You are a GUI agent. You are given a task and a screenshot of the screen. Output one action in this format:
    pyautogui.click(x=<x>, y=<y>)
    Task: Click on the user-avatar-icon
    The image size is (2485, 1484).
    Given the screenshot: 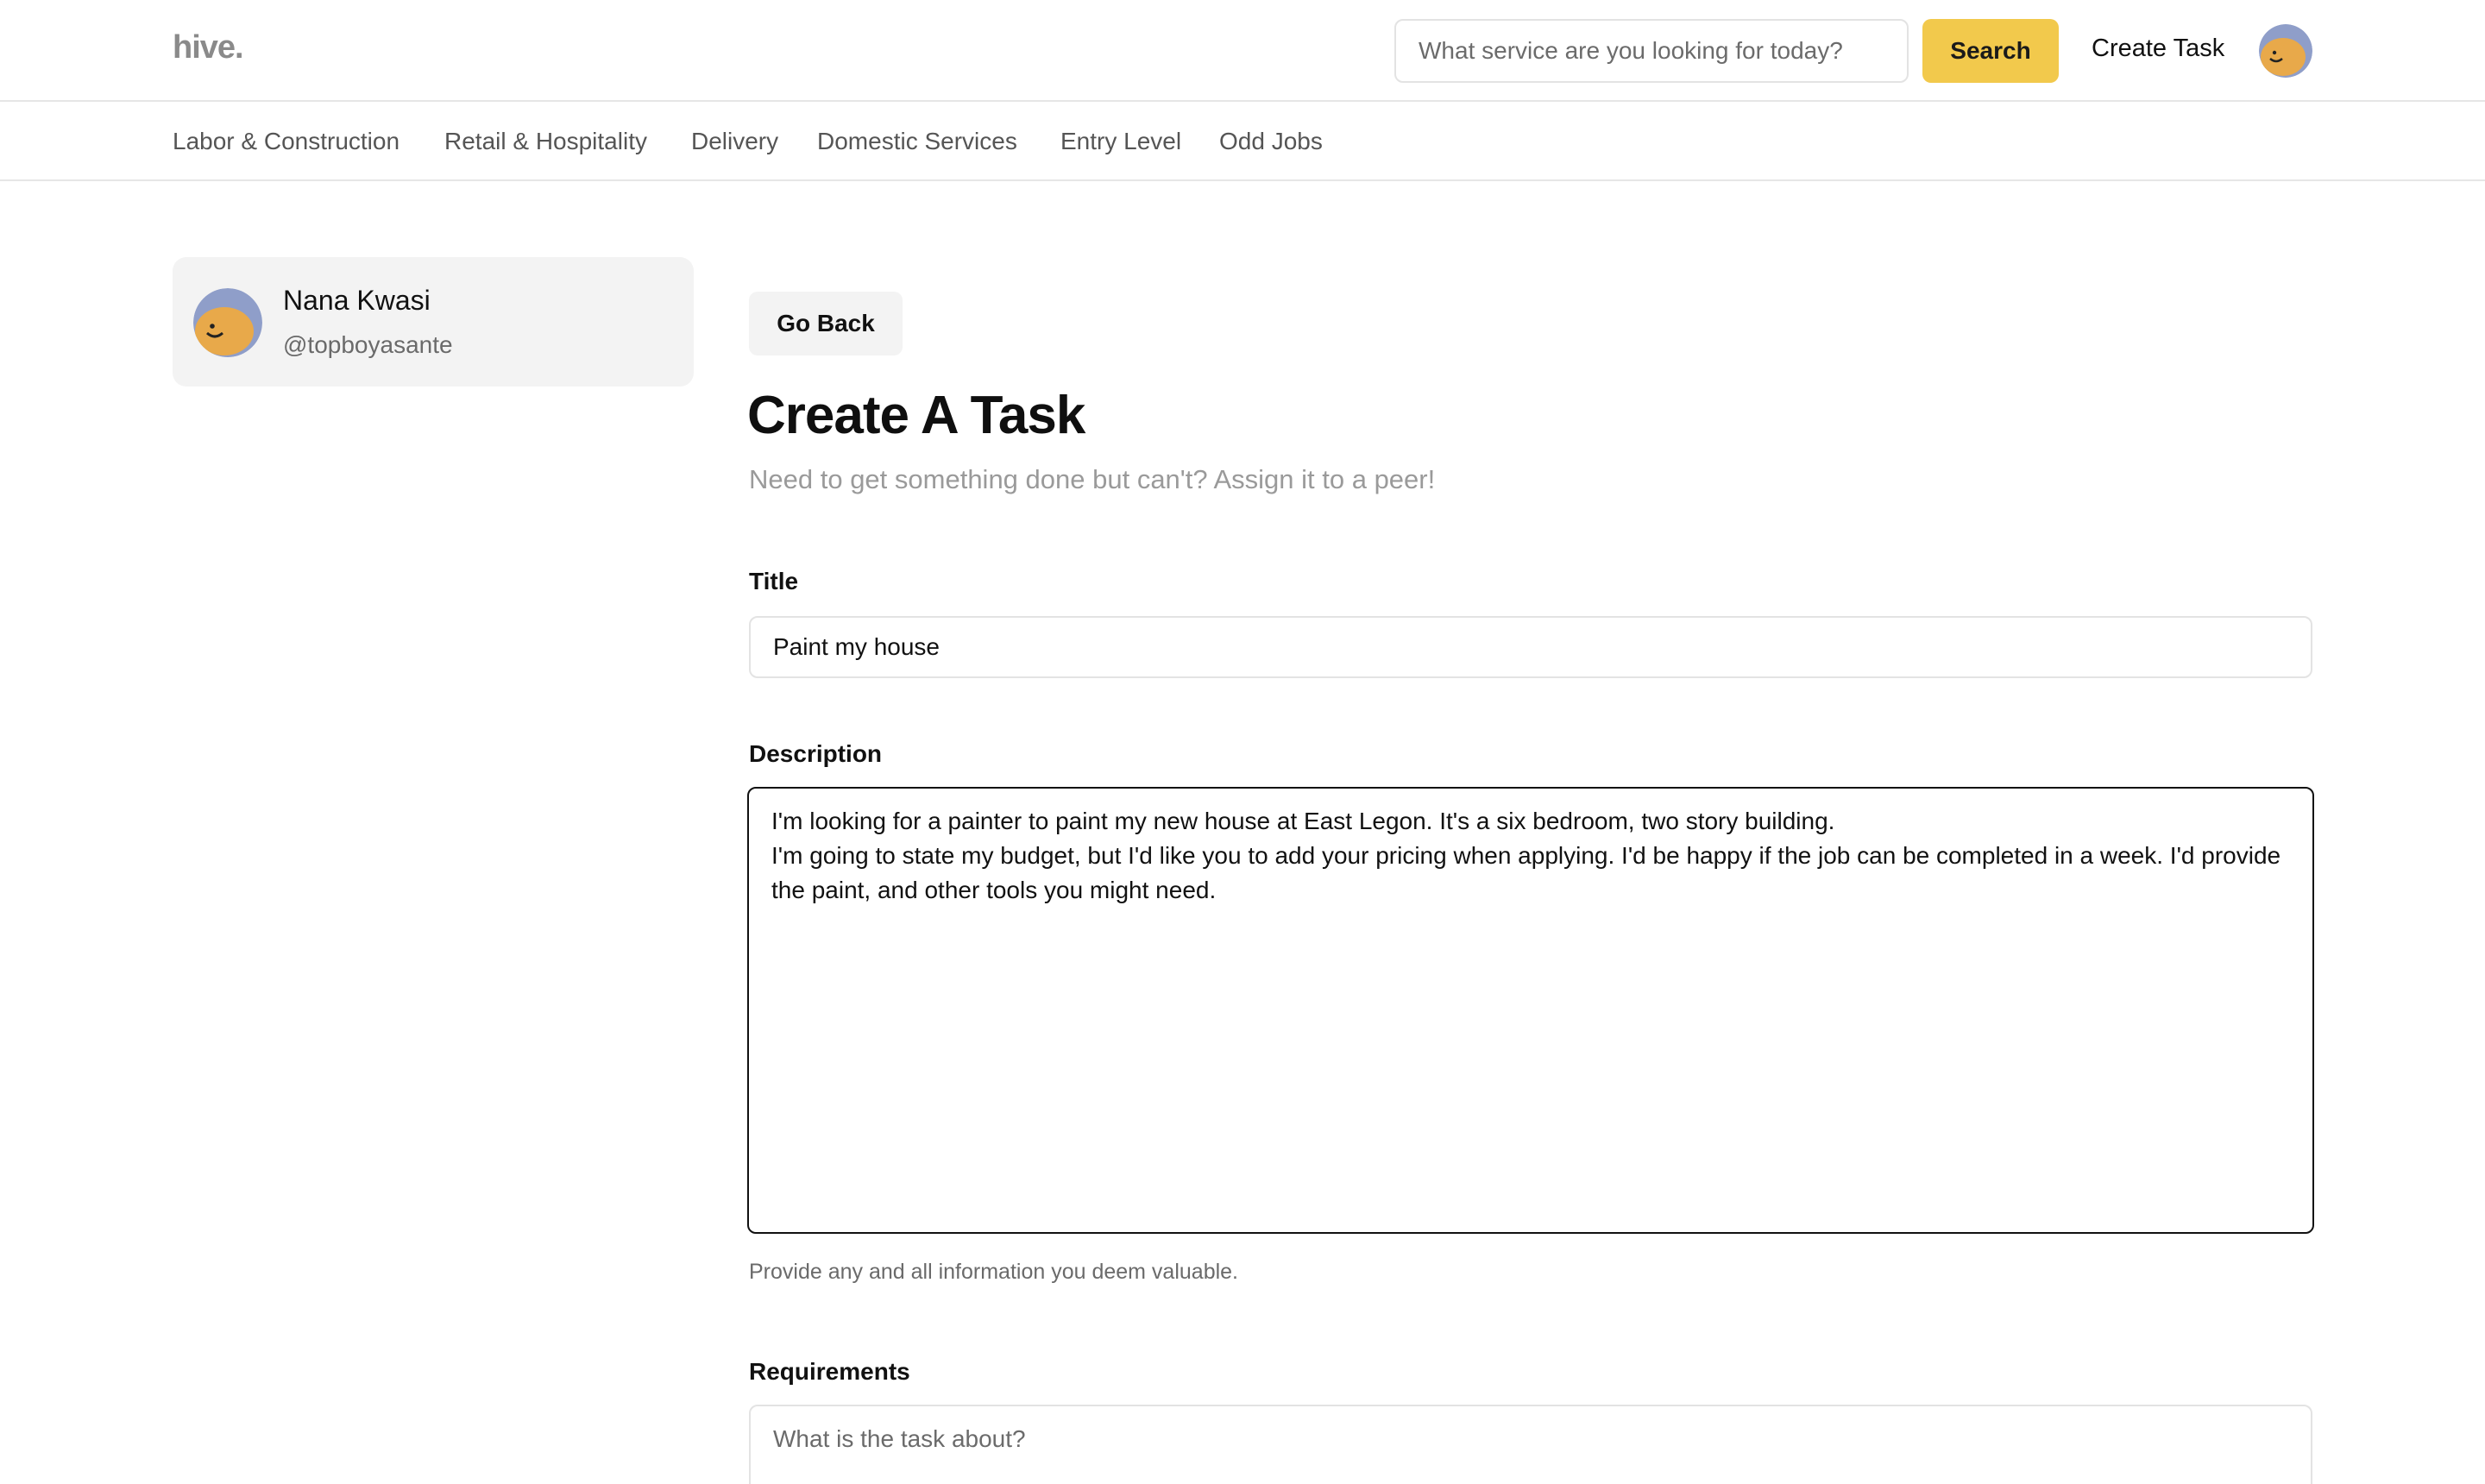 What is the action you would take?
    pyautogui.click(x=2285, y=51)
    